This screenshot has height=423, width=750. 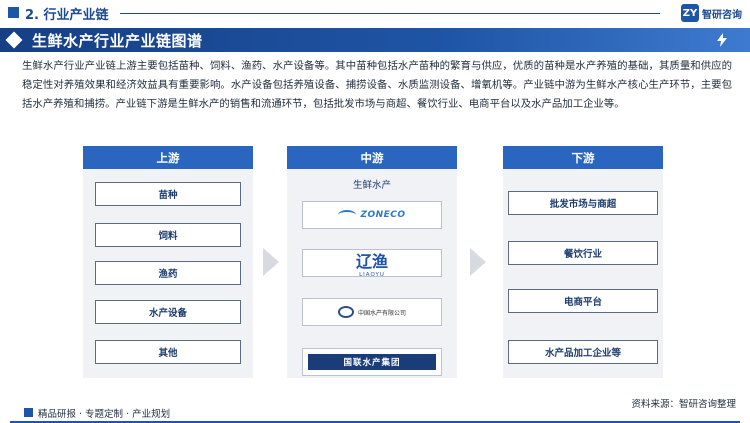 What do you see at coordinates (583, 203) in the screenshot?
I see `downstream-item: 批发市场与商超` at bounding box center [583, 203].